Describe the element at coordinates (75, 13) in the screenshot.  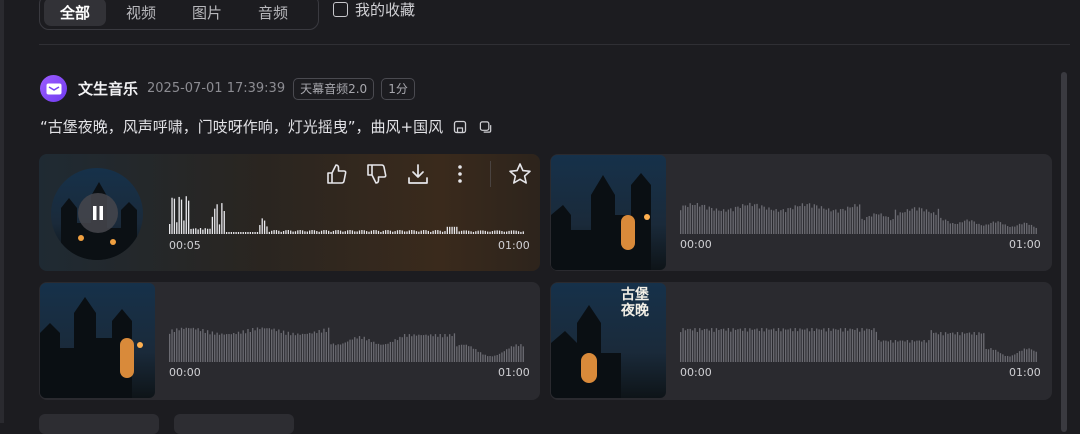
I see `tab-all: 全部` at that location.